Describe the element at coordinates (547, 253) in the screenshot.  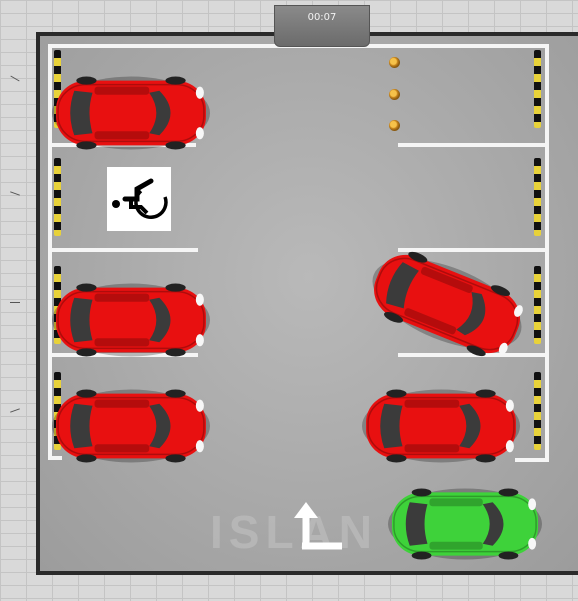
I see `right-boundary-line` at that location.